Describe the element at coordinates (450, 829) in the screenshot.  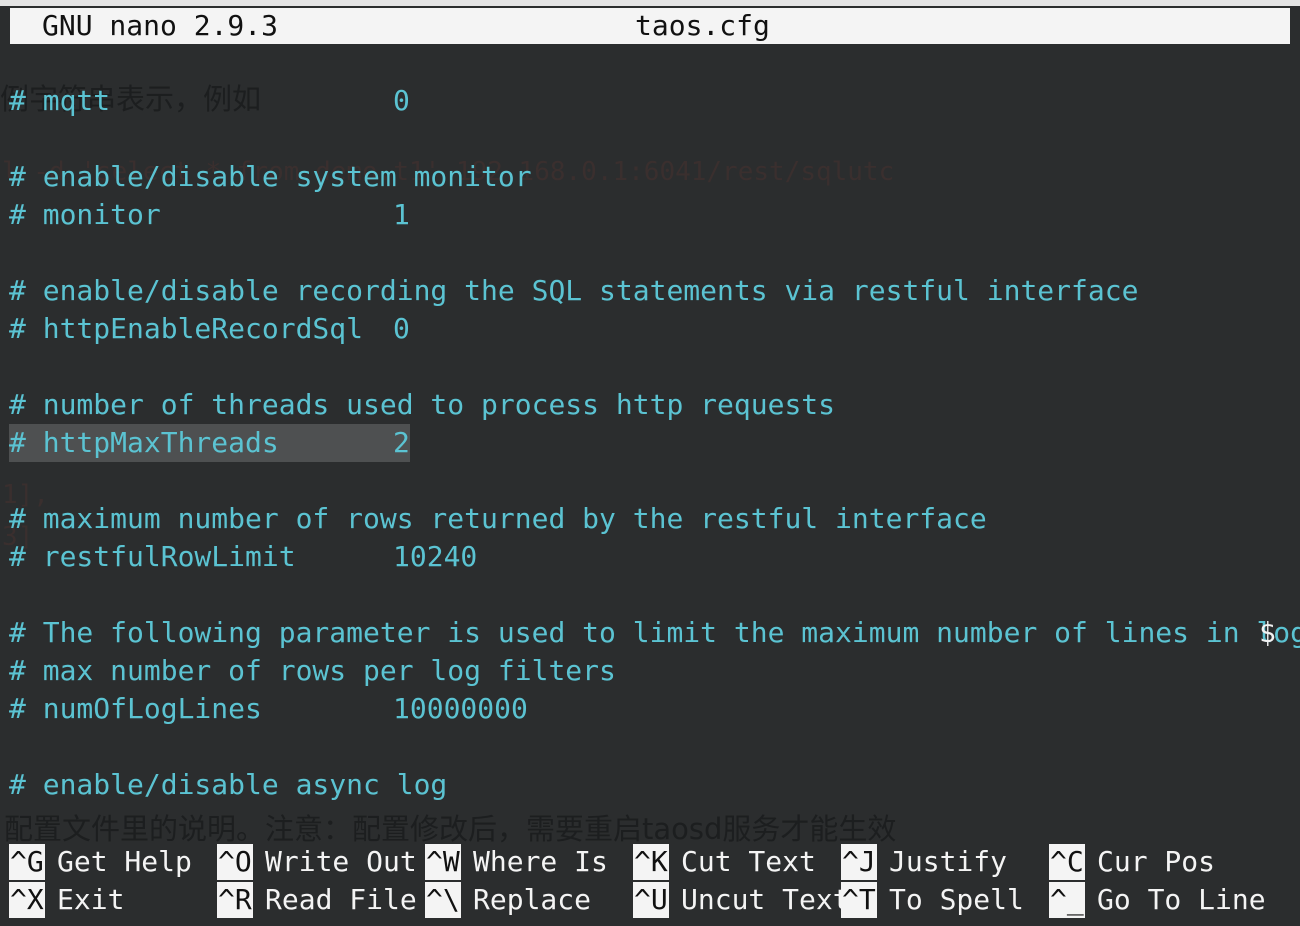
I see `background-text-bottom: 配置文件里的说明。注意：配置修改后，需要重启taosd服务才能生效` at that location.